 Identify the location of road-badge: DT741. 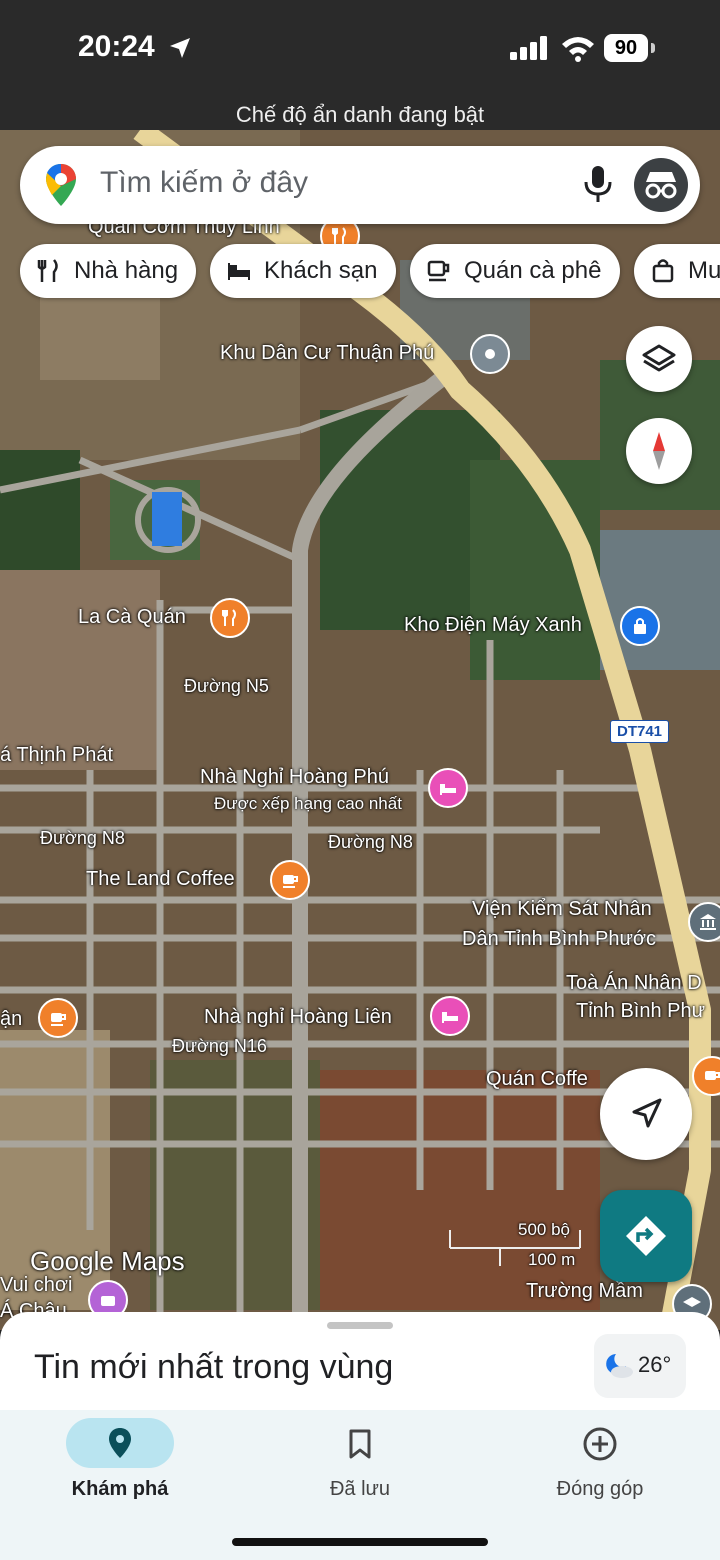
(640, 731).